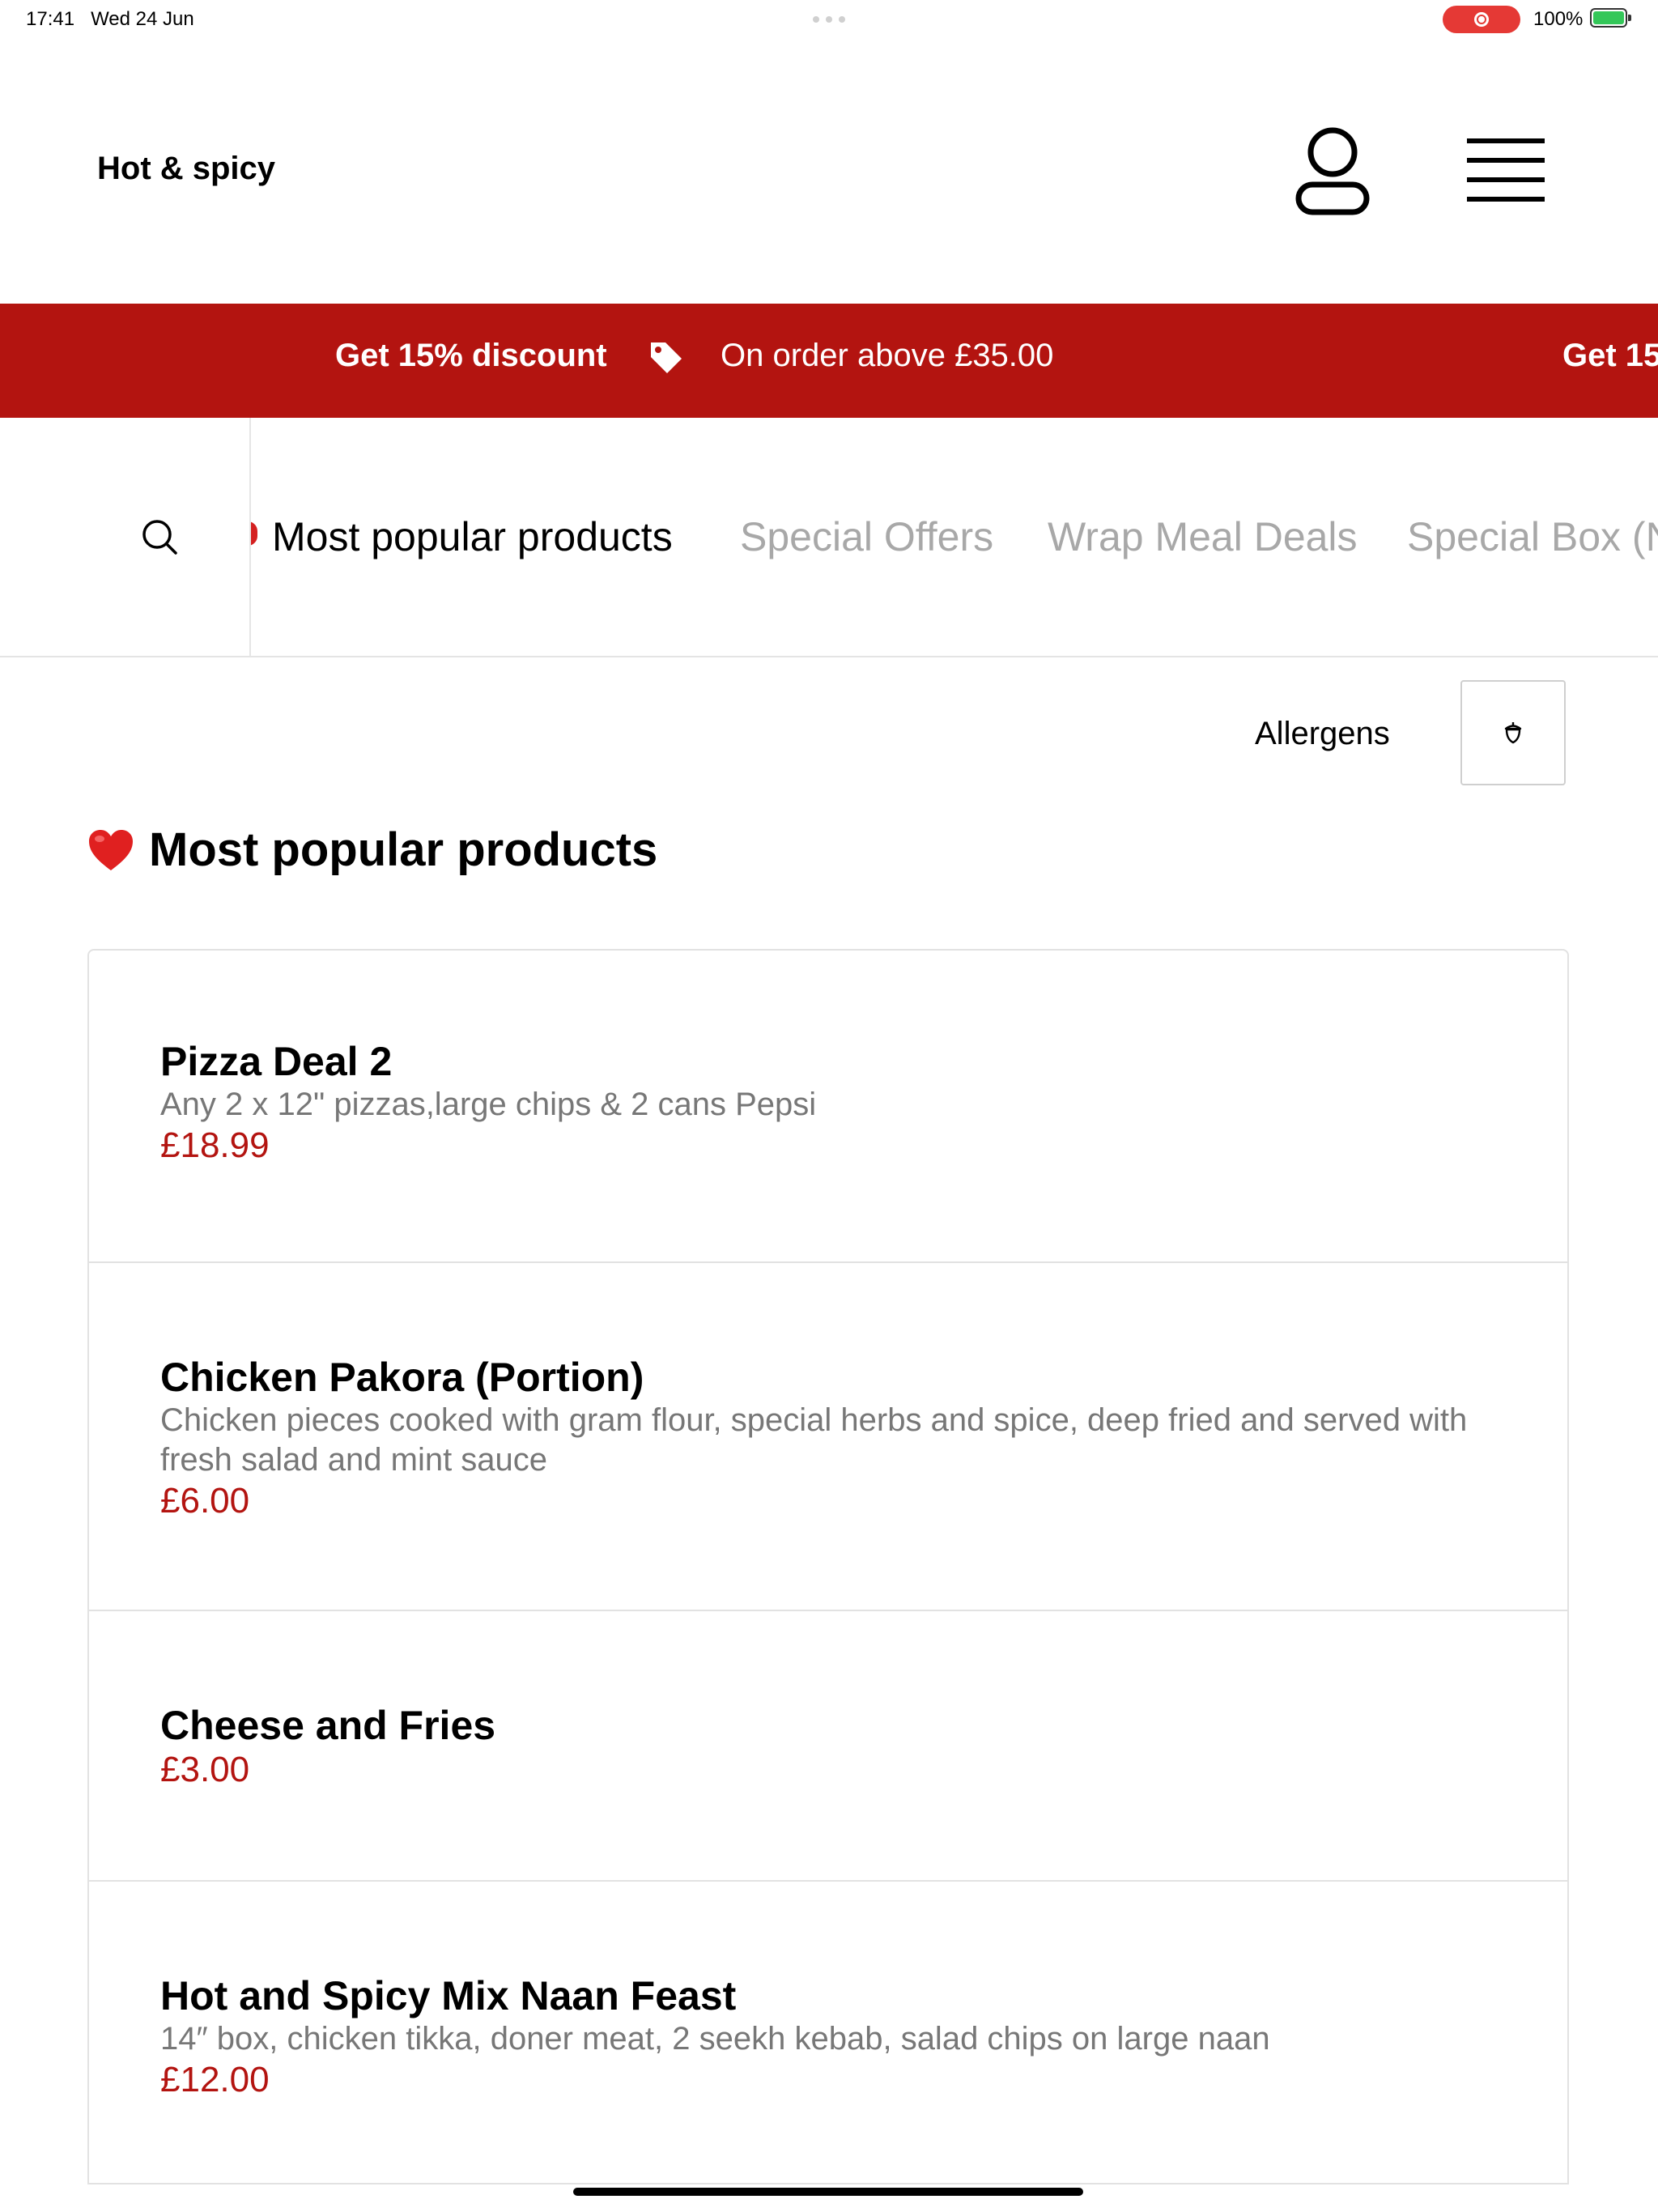  I want to click on record-icon, so click(1481, 19).